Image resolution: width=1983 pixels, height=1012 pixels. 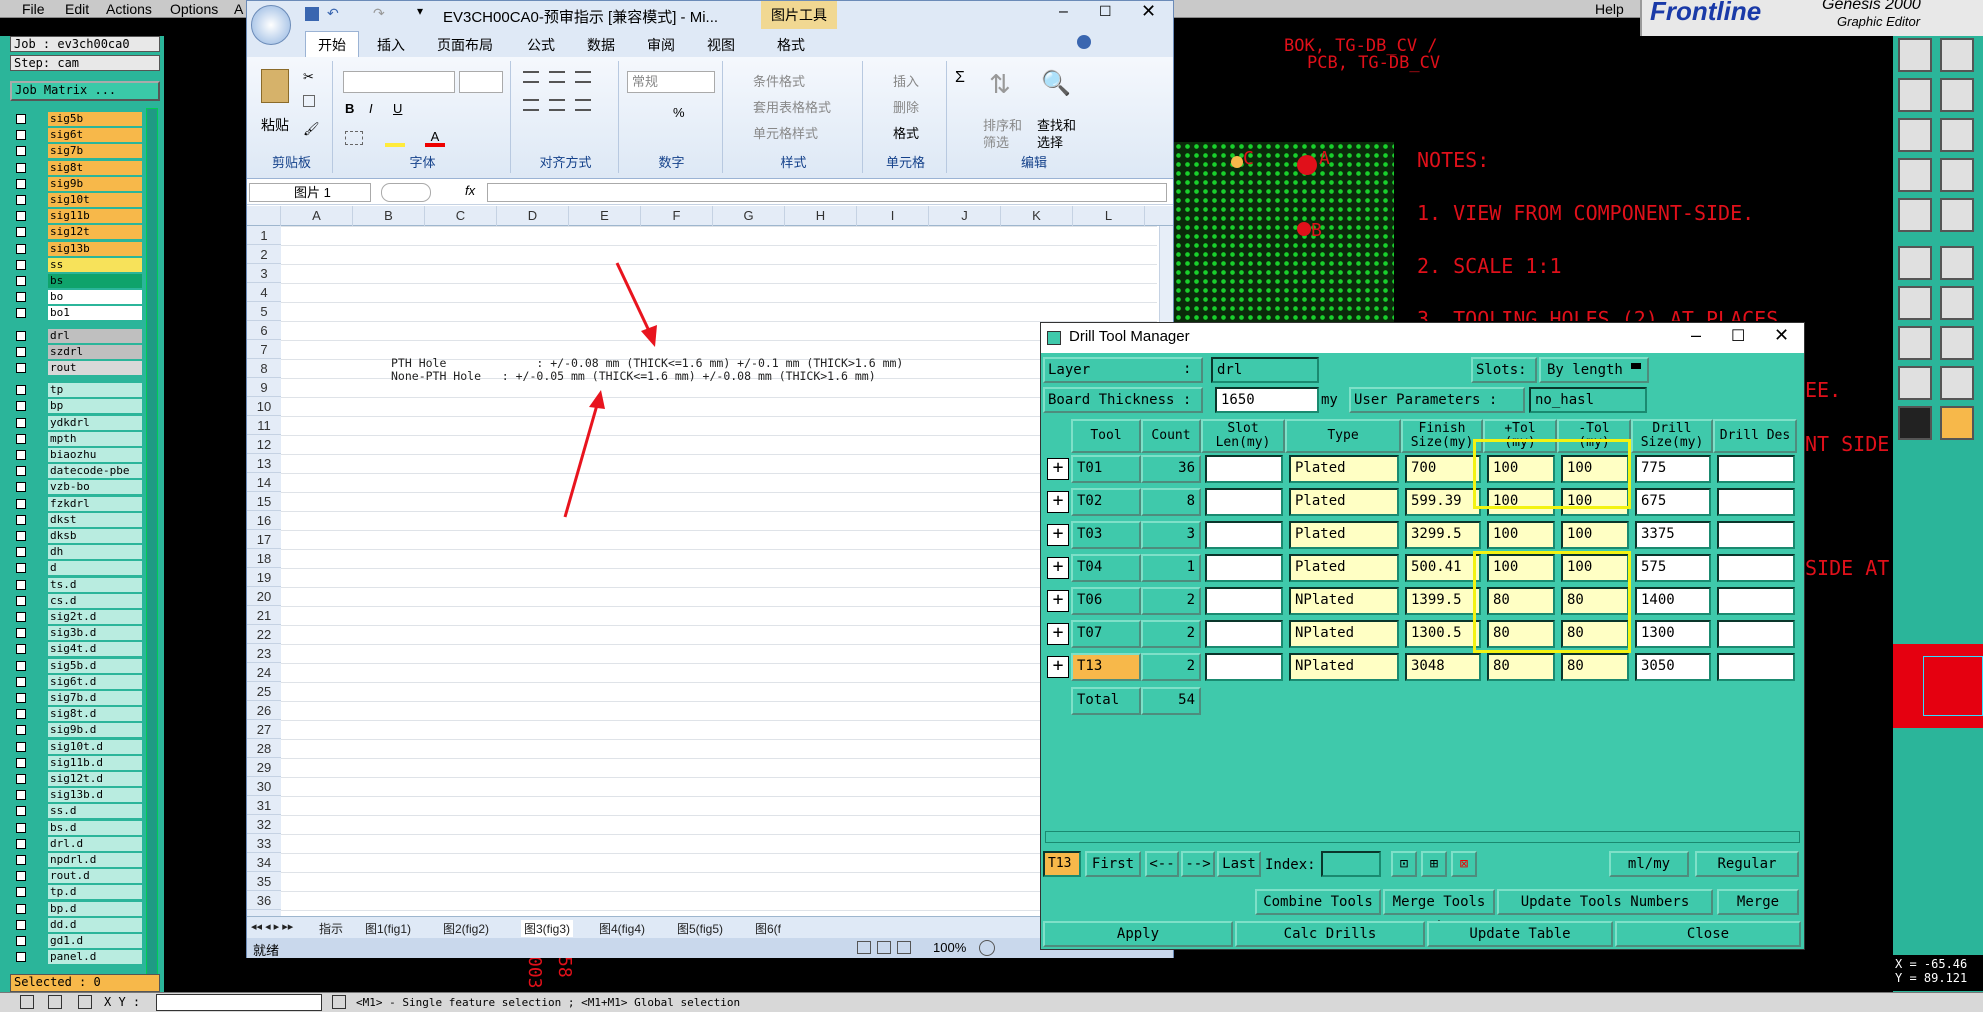 What do you see at coordinates (77, 368) in the screenshot?
I see `layer-row-rout: rout` at bounding box center [77, 368].